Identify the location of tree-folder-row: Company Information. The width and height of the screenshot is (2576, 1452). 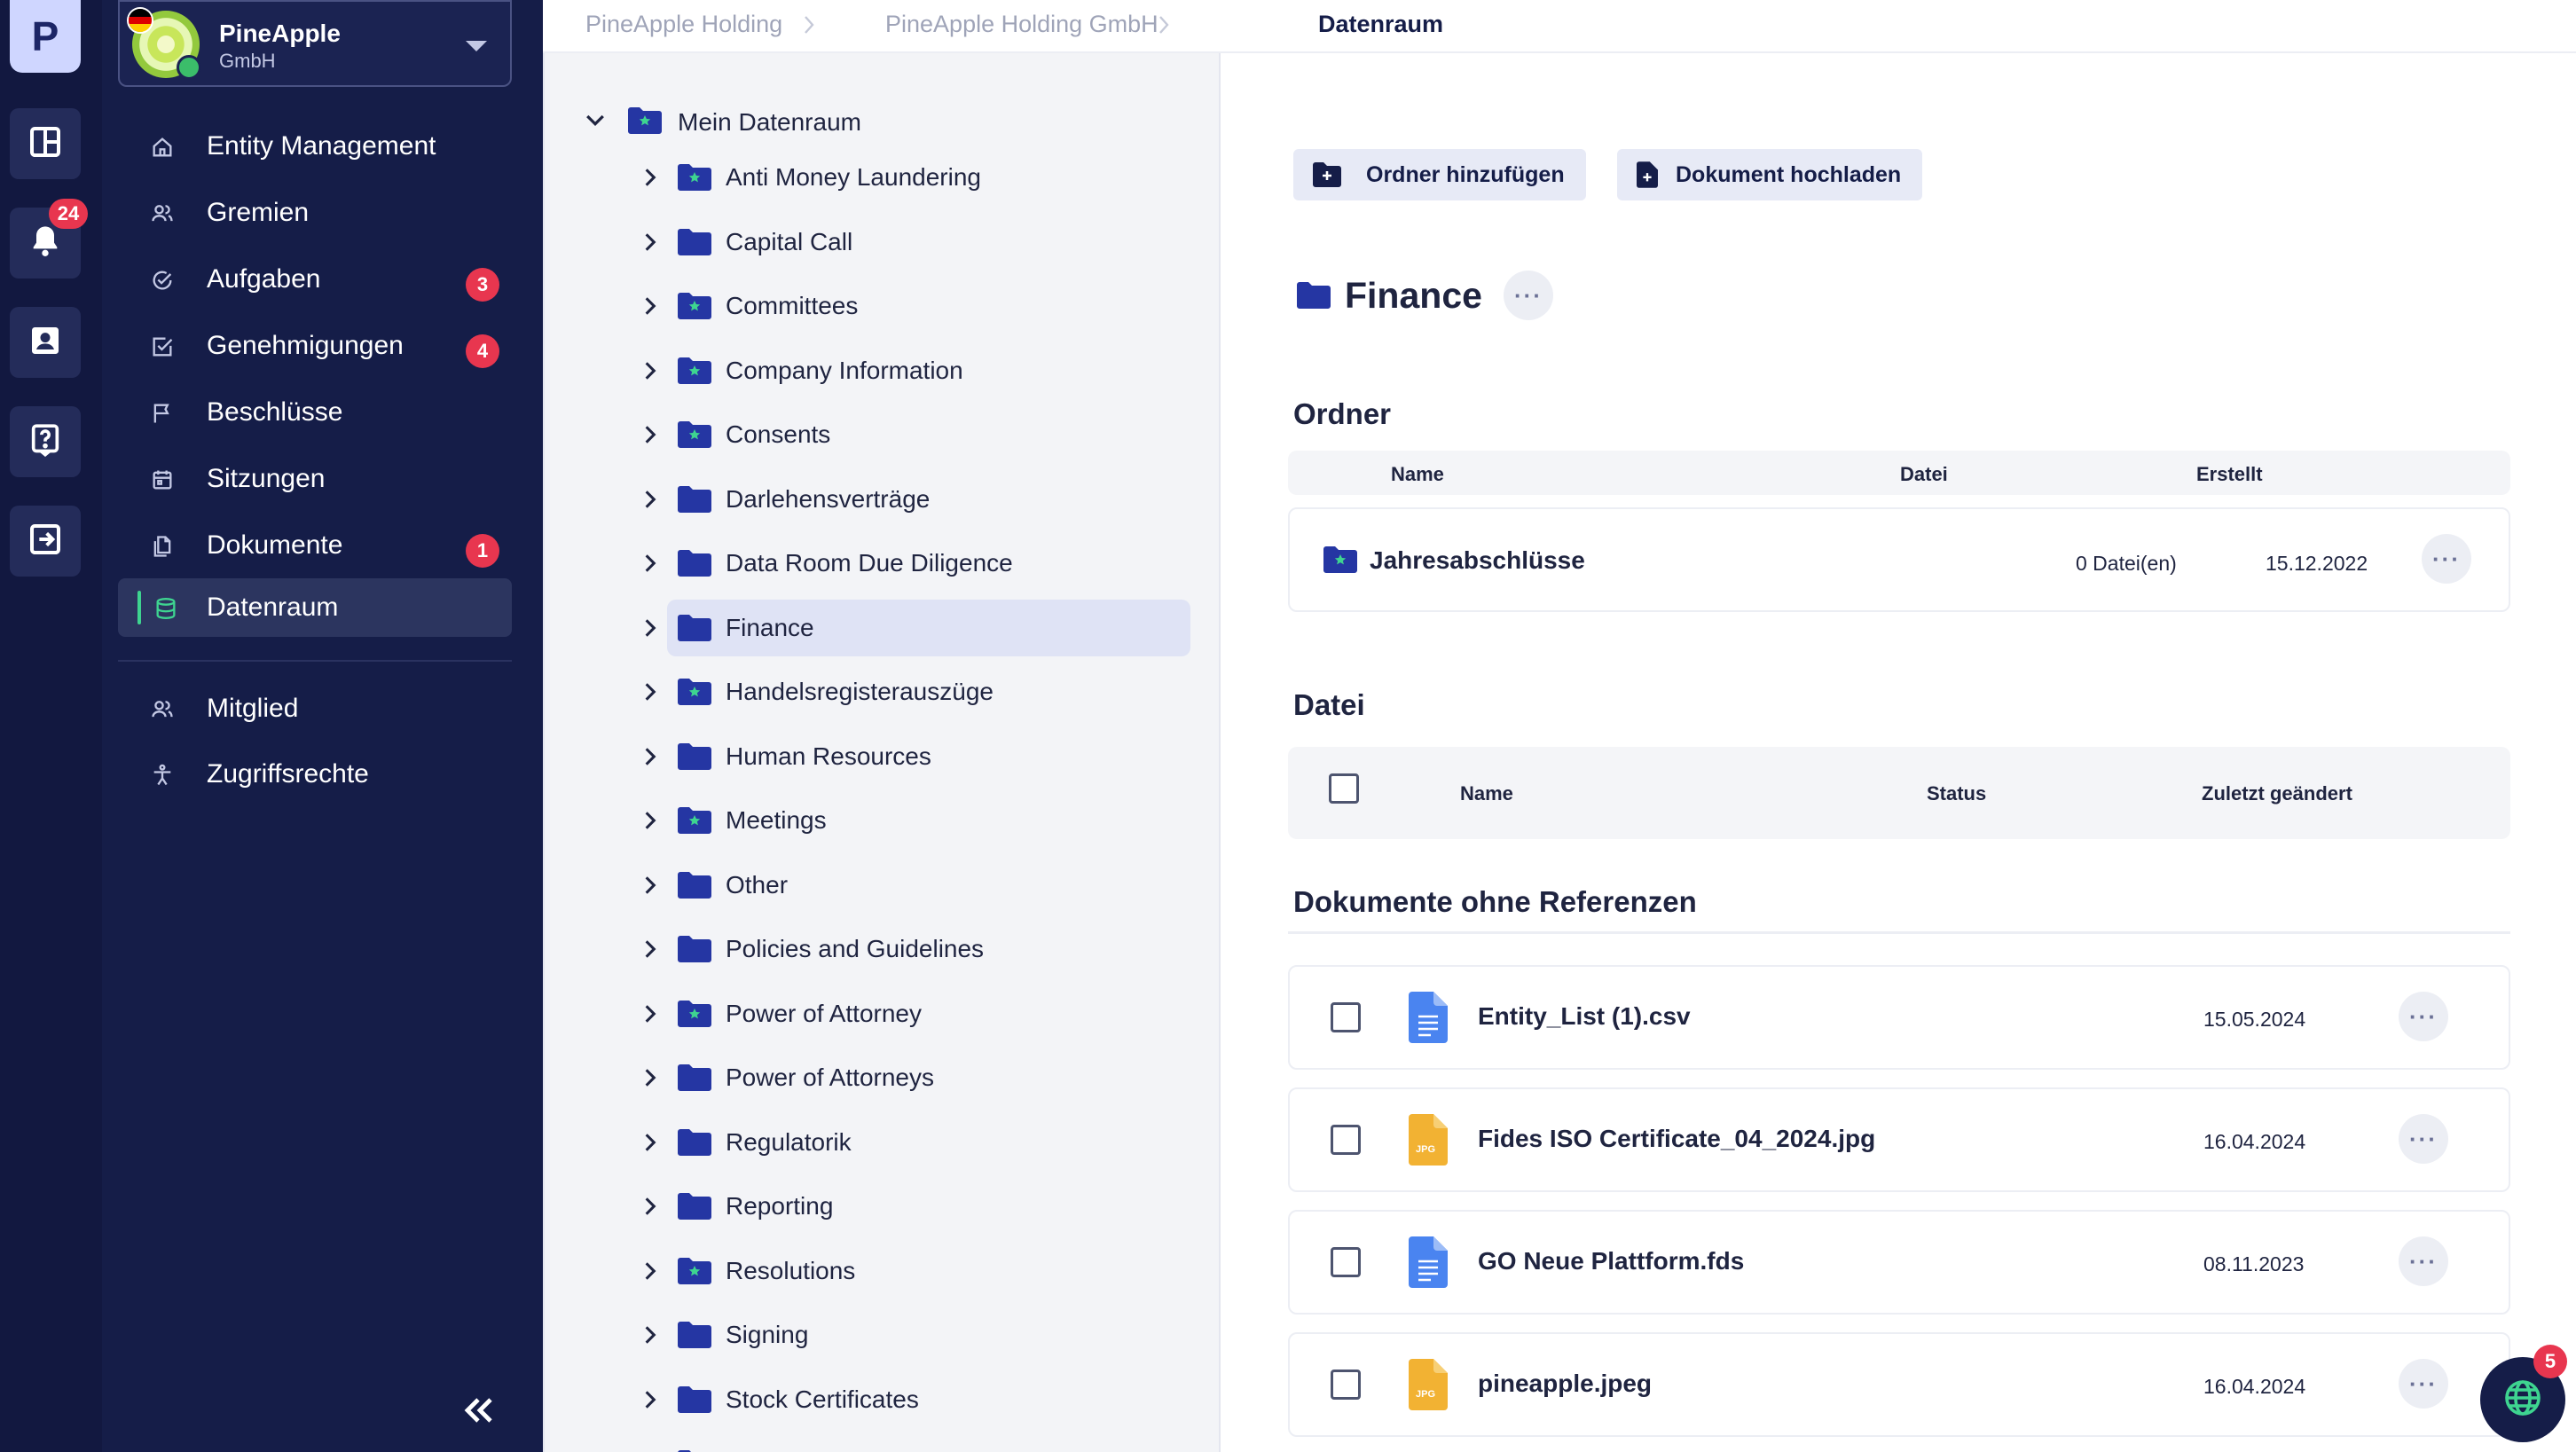
(917, 370).